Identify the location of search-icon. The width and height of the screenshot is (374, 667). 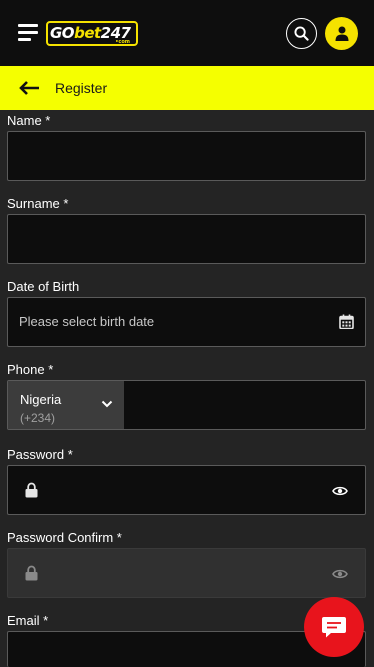
(301, 33).